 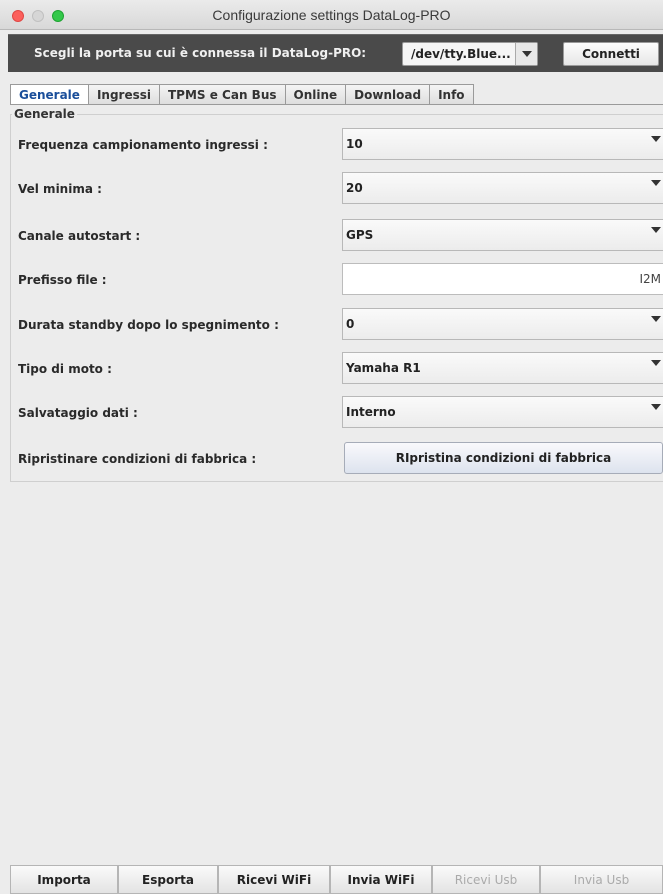 I want to click on autostart-channel-value: GPS, so click(x=360, y=235).